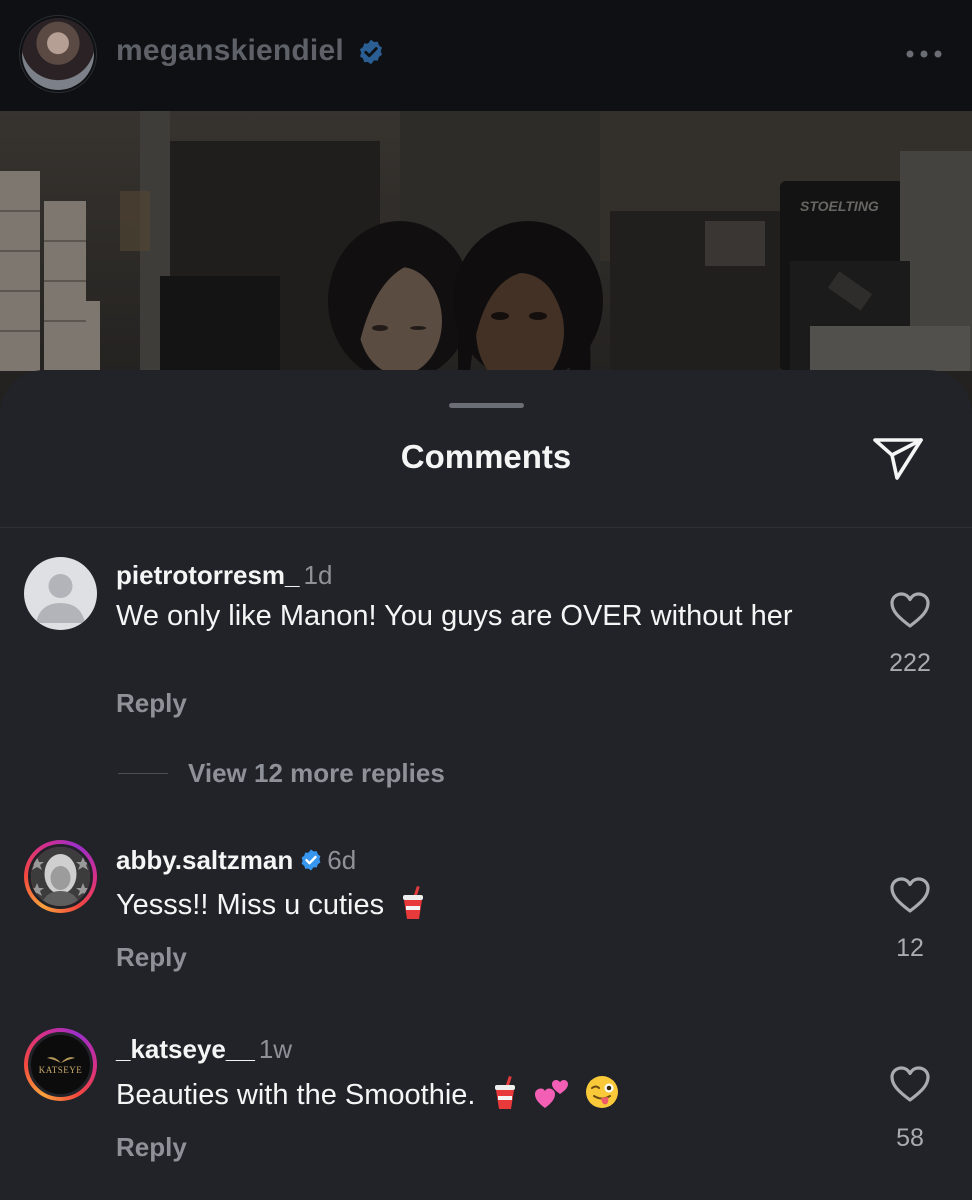 The height and width of the screenshot is (1200, 972). Describe the element at coordinates (143, 773) in the screenshot. I see `replies-line` at that location.